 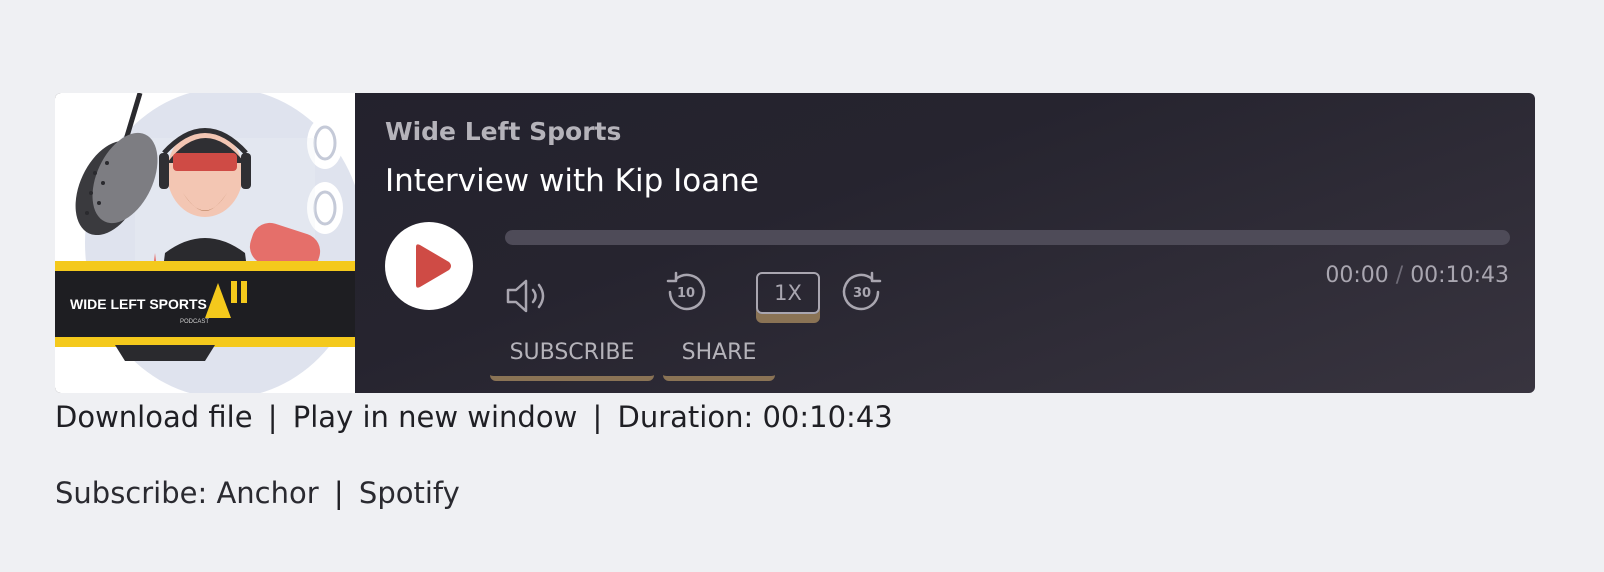 I want to click on subscribe-button: SUBSCRIBE, so click(x=572, y=355).